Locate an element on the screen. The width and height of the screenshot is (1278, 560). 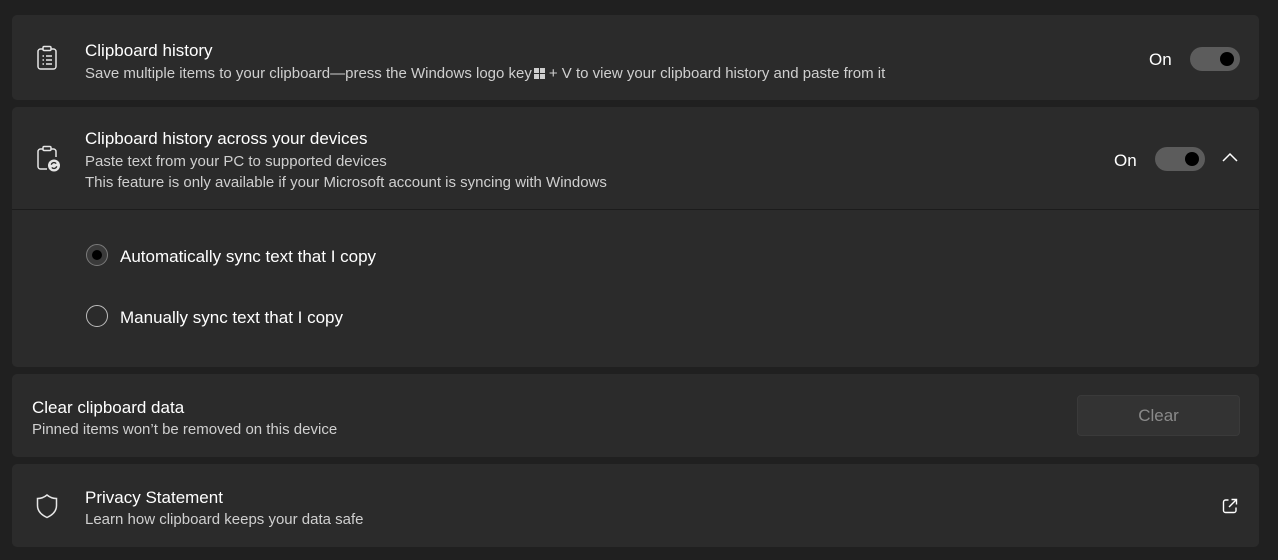
sync-devices-state-label: On is located at coordinates (1125, 160).